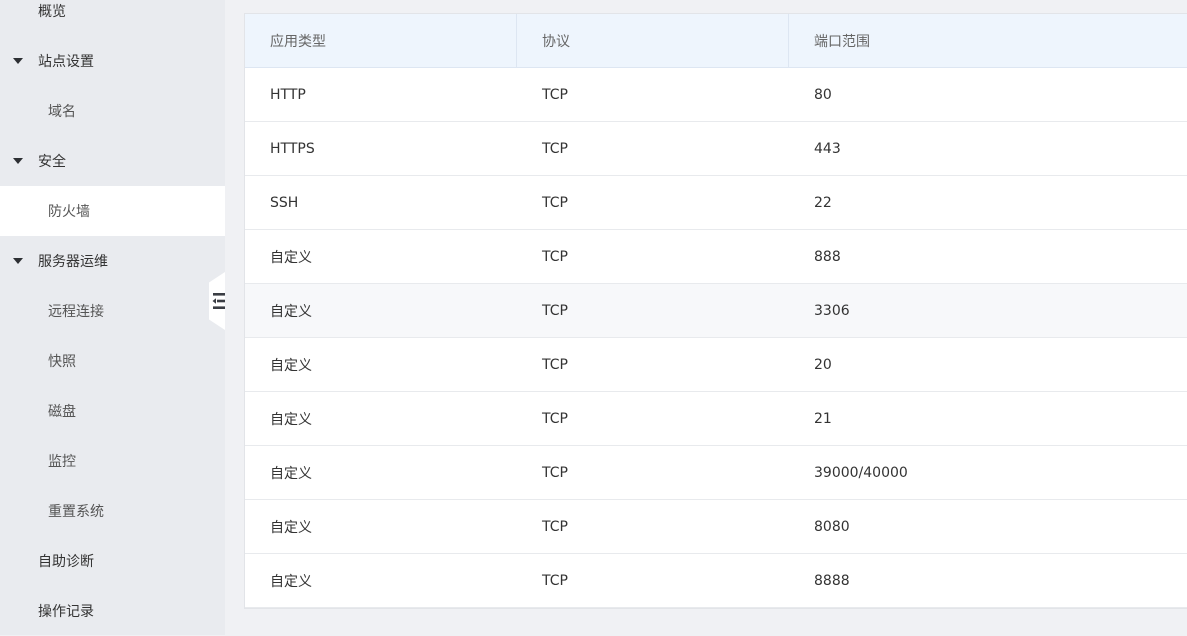 The height and width of the screenshot is (636, 1187). I want to click on sidebar-item-disk: 磁盘, so click(112, 411).